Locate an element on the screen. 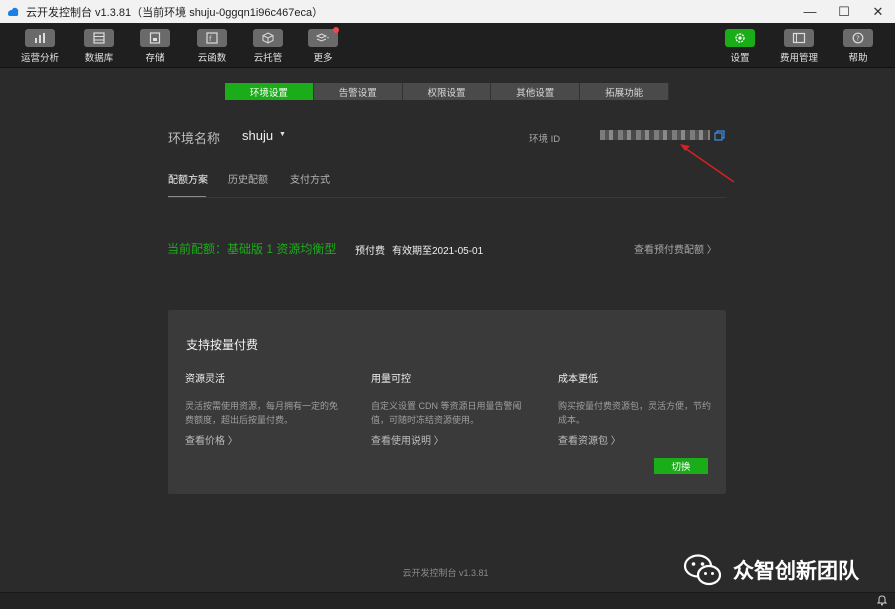 The width and height of the screenshot is (895, 609). toolbar-settings: 设置 is located at coordinates (740, 47).